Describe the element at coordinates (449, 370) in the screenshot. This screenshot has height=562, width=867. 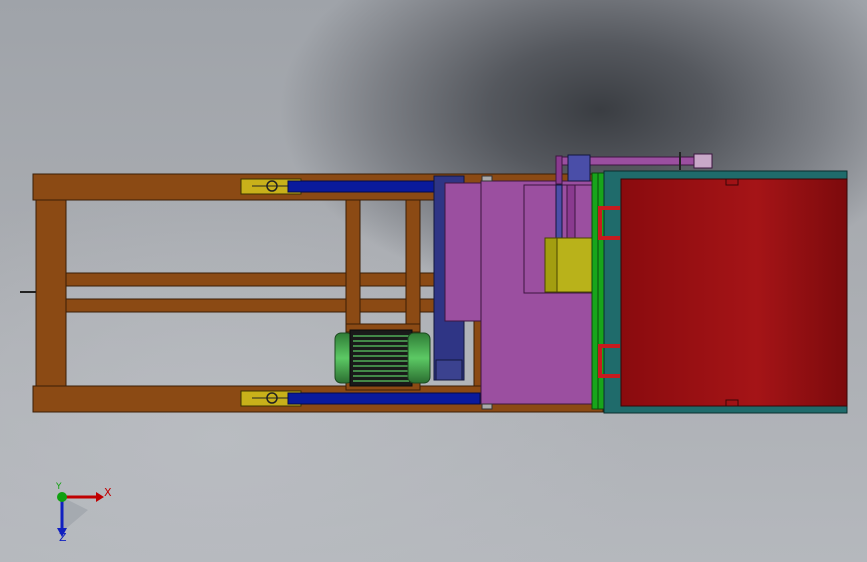
I see `pump-housing-lower` at that location.